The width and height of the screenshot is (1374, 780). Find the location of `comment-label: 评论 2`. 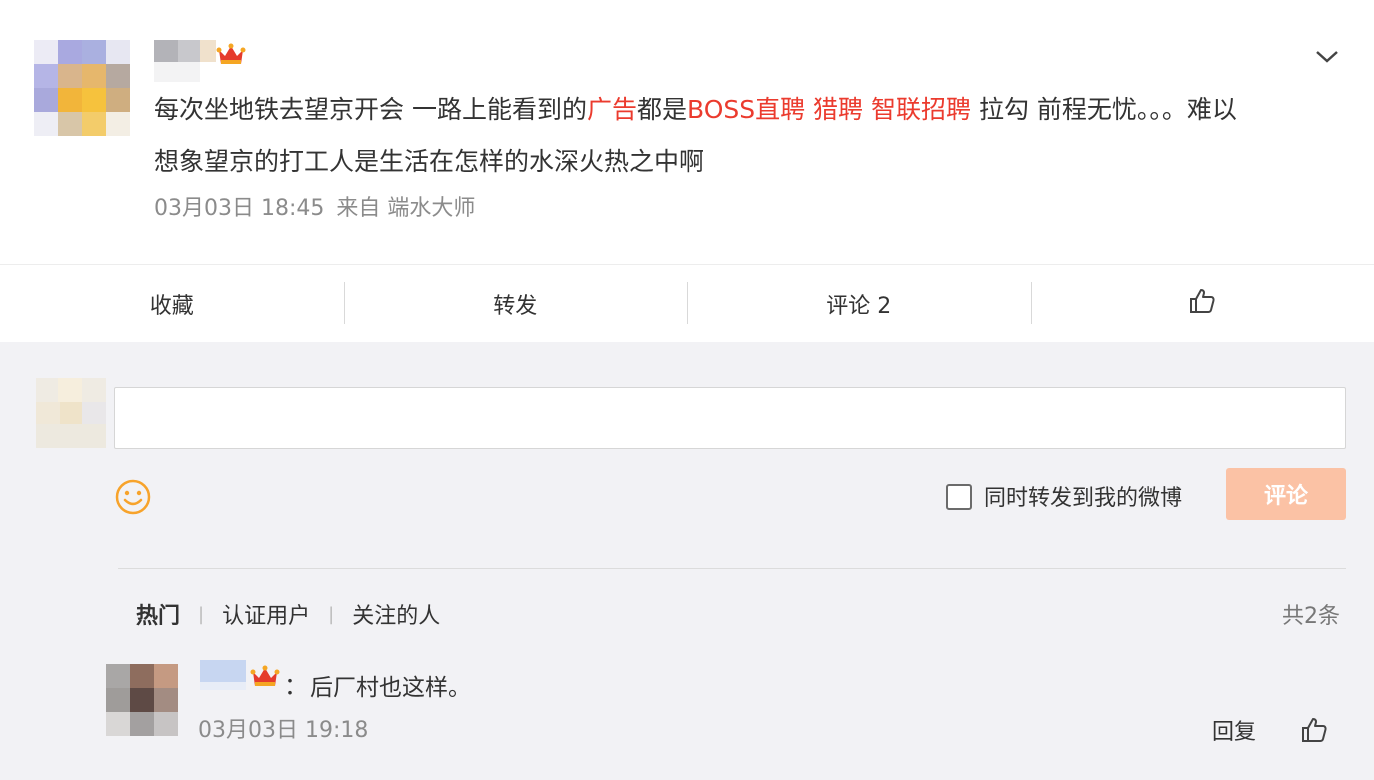

comment-label: 评论 2 is located at coordinates (859, 306).